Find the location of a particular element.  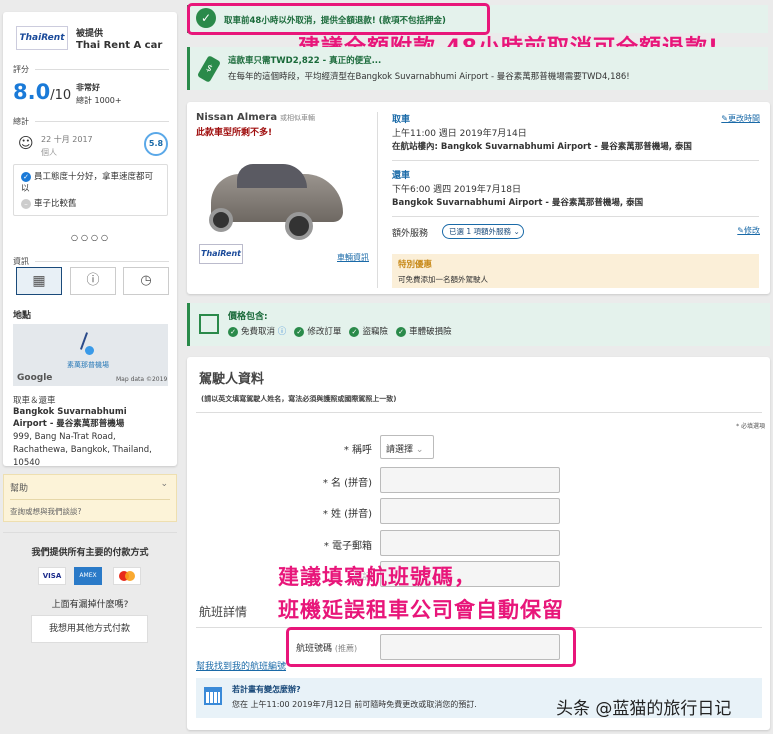

price-includes-banner: 價格包含: ✓ 免費取消 ⓘ ✓ 修改訂單 ✓ 盜竊險 ✓ 車體破損險 is located at coordinates (478, 324).